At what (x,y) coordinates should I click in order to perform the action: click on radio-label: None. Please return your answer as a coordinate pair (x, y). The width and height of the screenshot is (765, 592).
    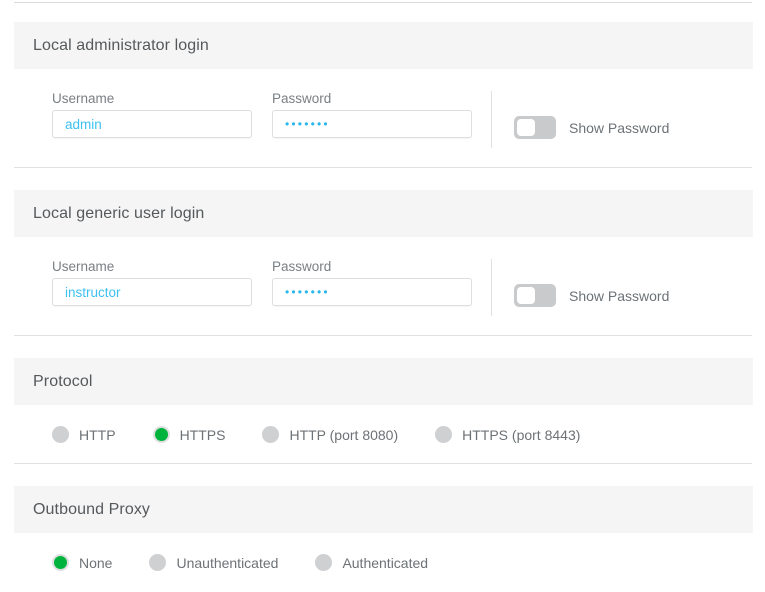
    Looking at the image, I should click on (96, 562).